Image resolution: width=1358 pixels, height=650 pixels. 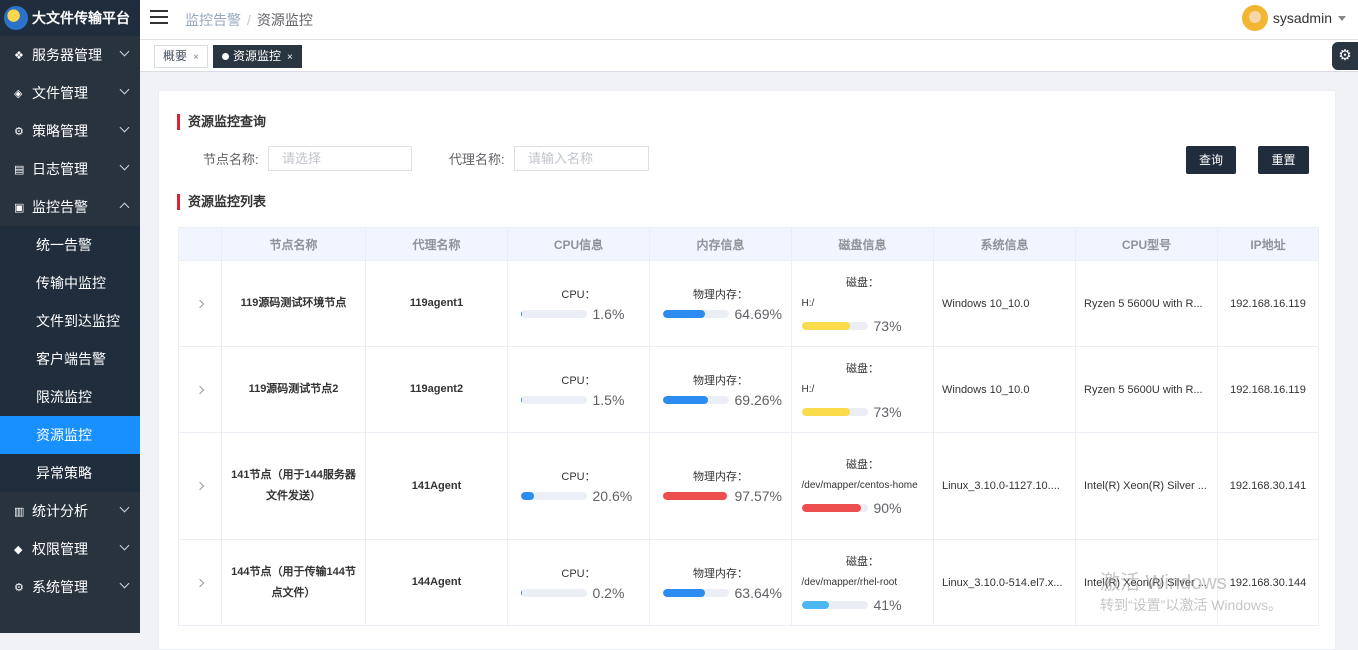 I want to click on submenu-item: 统一告警, so click(x=70, y=245).